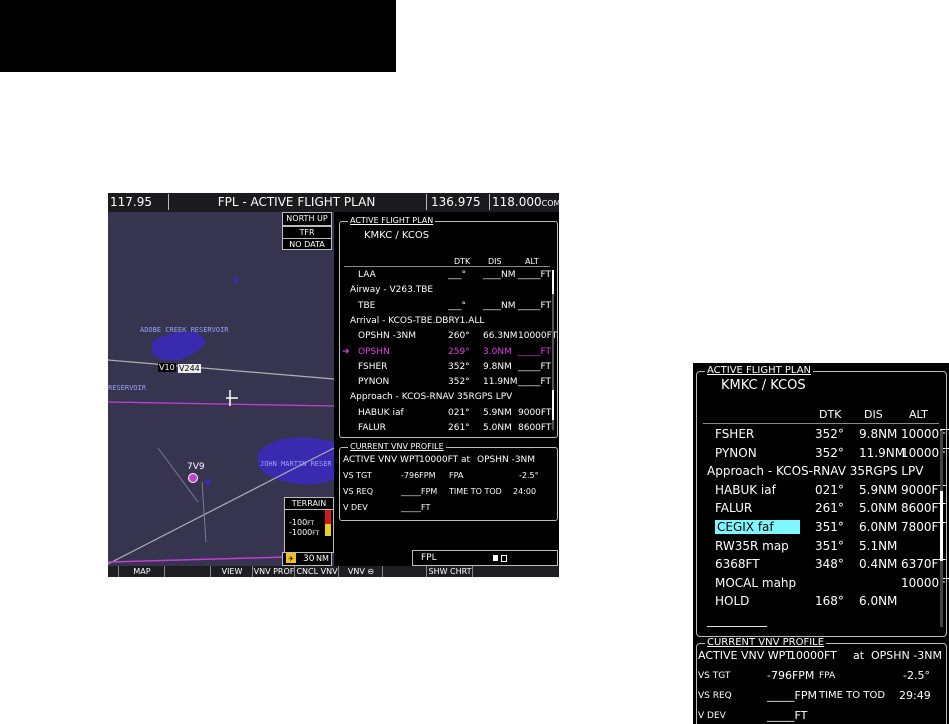 The height and width of the screenshot is (724, 949). I want to click on waypoint-dtk: 260°, so click(459, 336).